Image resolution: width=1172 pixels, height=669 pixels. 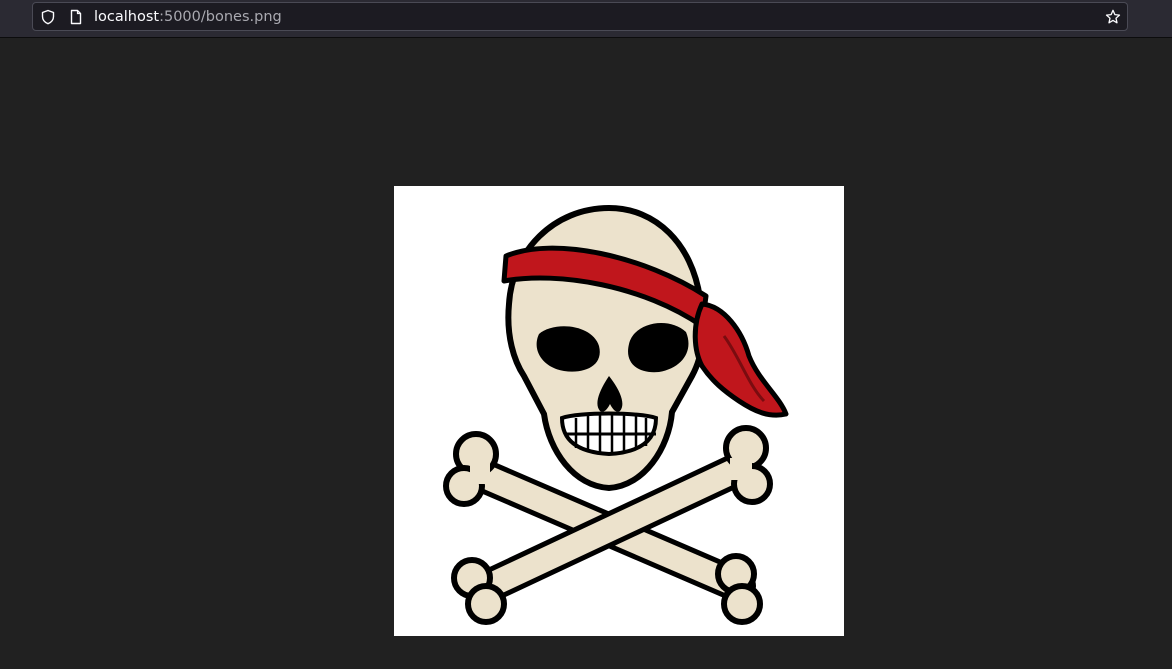 I want to click on url-host: localhost, so click(x=127, y=17).